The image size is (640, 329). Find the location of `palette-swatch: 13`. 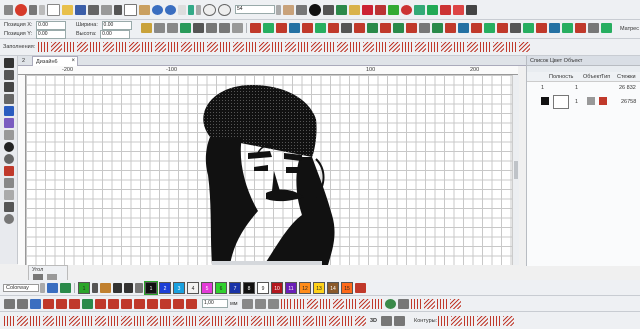

palette-swatch: 13 is located at coordinates (319, 287).